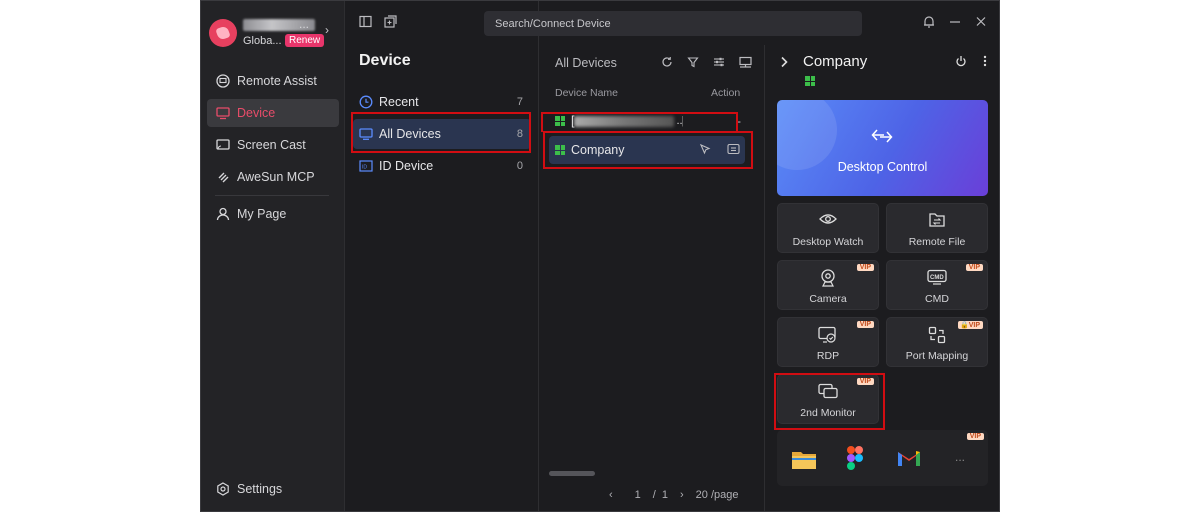 The image size is (1200, 512). Describe the element at coordinates (673, 495) in the screenshot. I see `pagination: ‹ 1 / 1 › 20 /page` at that location.